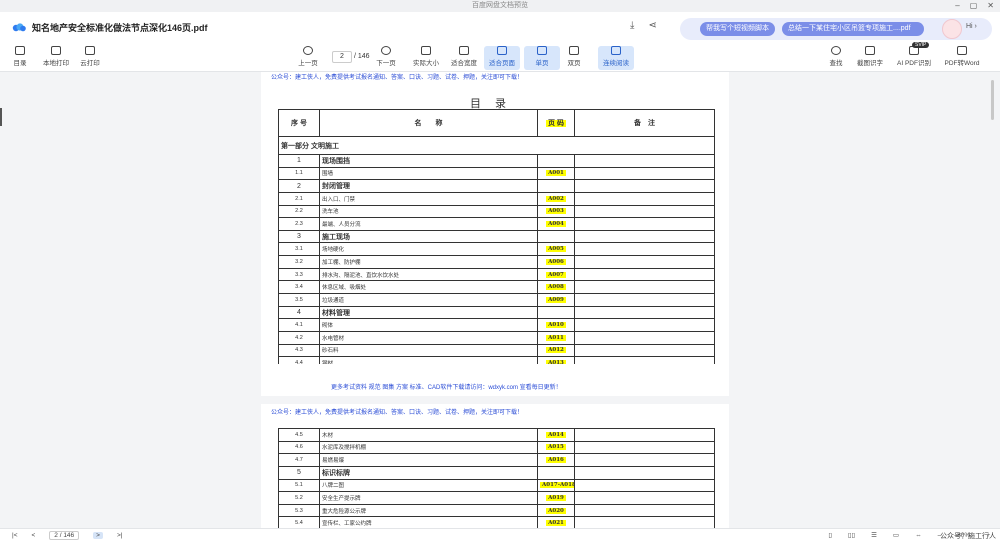  What do you see at coordinates (853, 29) in the screenshot?
I see `ai-suggestion-summarize: 总结一下某住宅小区吊篮专项施工....pdf` at bounding box center [853, 29].